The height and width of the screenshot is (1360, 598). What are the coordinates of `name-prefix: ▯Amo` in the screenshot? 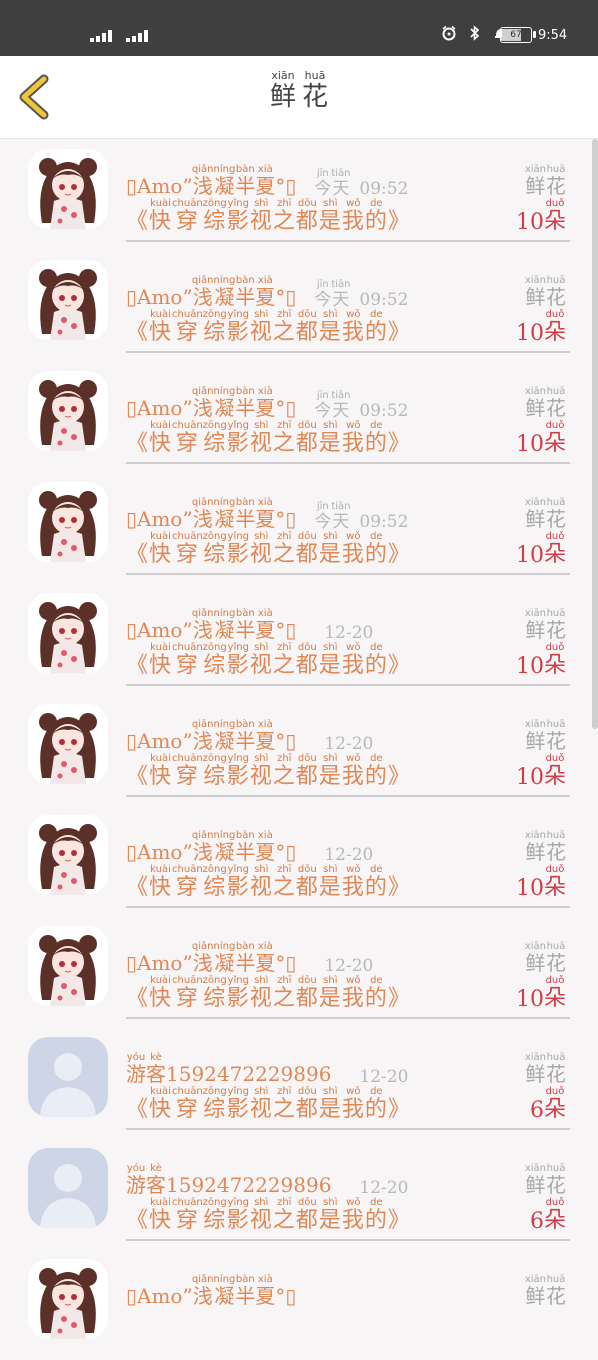 It's located at (154, 1296).